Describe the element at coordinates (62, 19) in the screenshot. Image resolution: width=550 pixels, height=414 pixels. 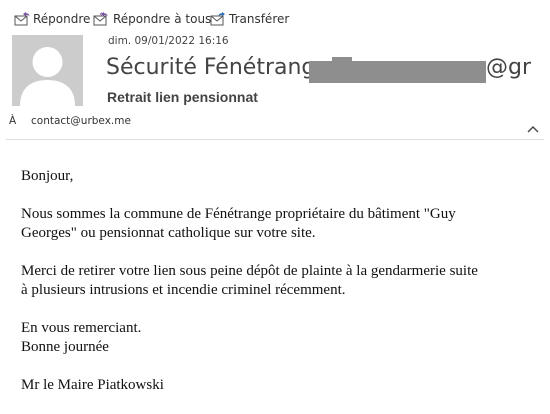
I see `reply-label: Répondre` at that location.